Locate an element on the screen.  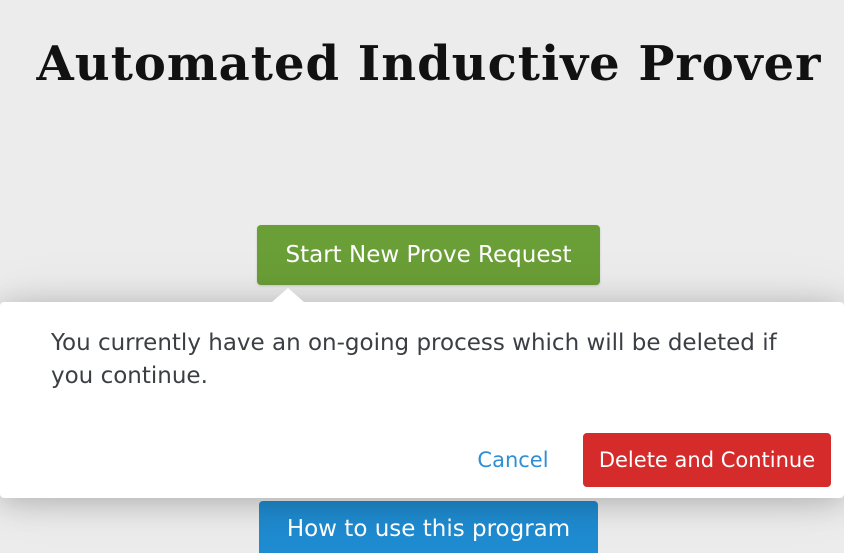
cancel-button: Cancel is located at coordinates (513, 460).